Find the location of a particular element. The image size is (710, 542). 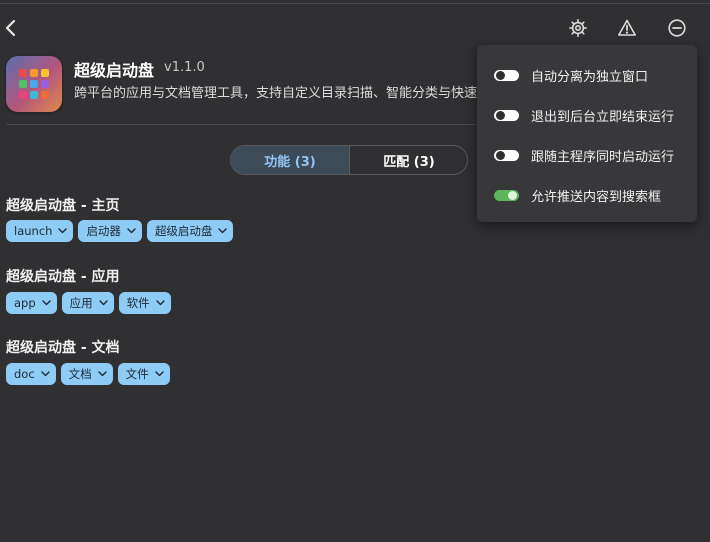

keyword-chip: 文档 is located at coordinates (86, 374).